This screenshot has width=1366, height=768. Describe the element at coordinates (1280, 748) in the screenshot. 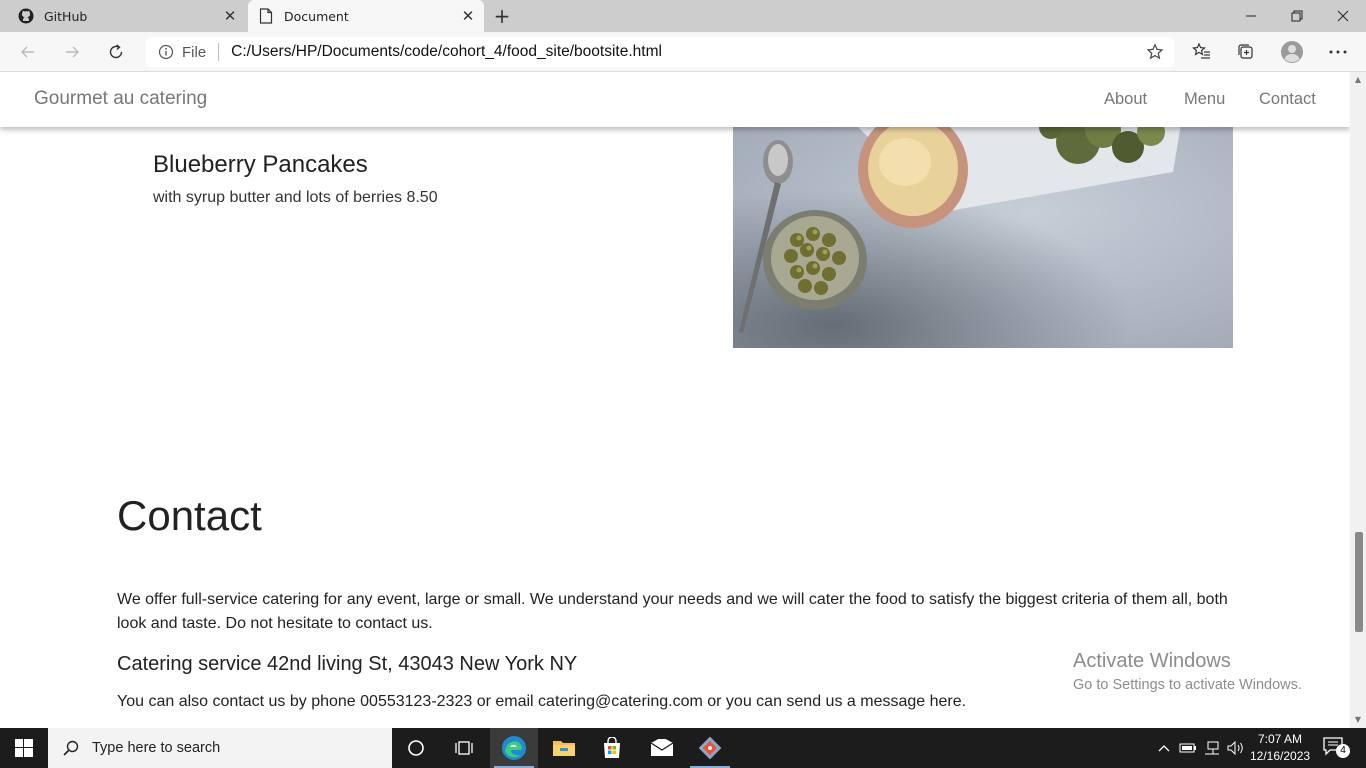

I see `taskbar-clock: 7:07 AM 12/16/2023` at that location.